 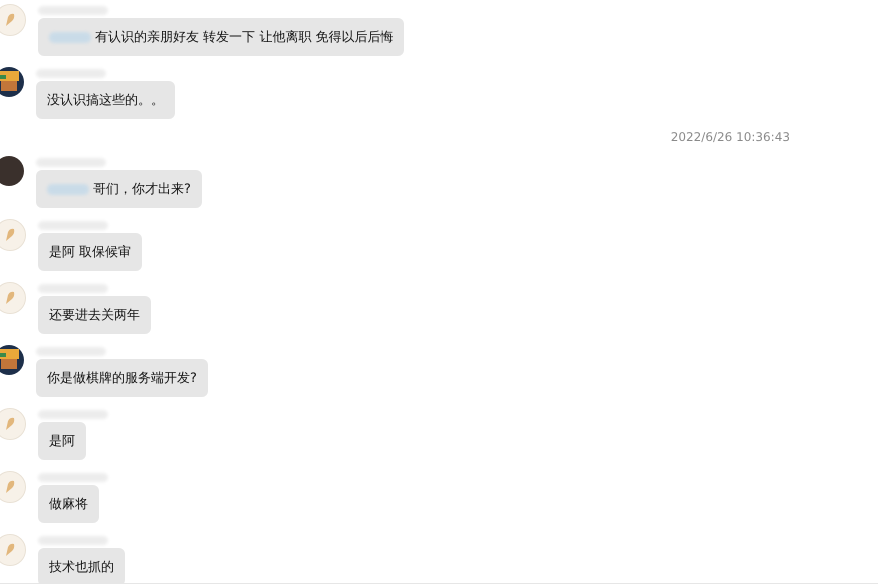 I want to click on message-text: 有认识的亲朋好友 转发一下 让他离职 免得以后后悔, so click(x=244, y=37).